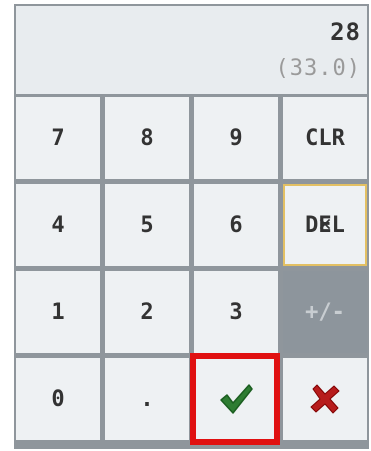 Image resolution: width=371 pixels, height=451 pixels. What do you see at coordinates (58, 225) in the screenshot?
I see `key-4: 4` at bounding box center [58, 225].